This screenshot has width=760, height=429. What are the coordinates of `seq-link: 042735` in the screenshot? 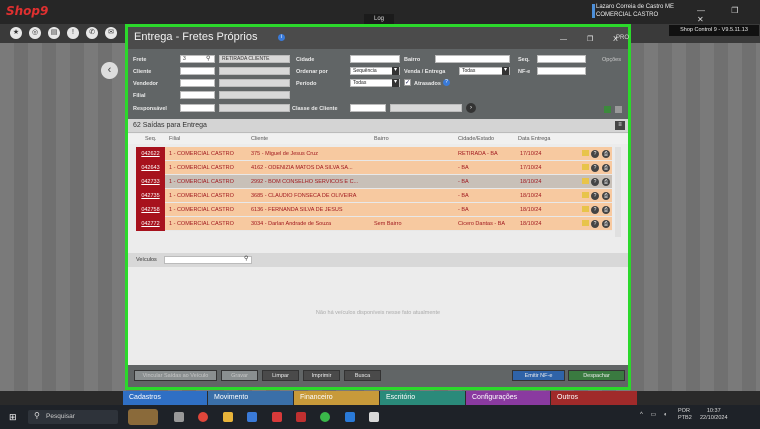 It's located at (150, 196).